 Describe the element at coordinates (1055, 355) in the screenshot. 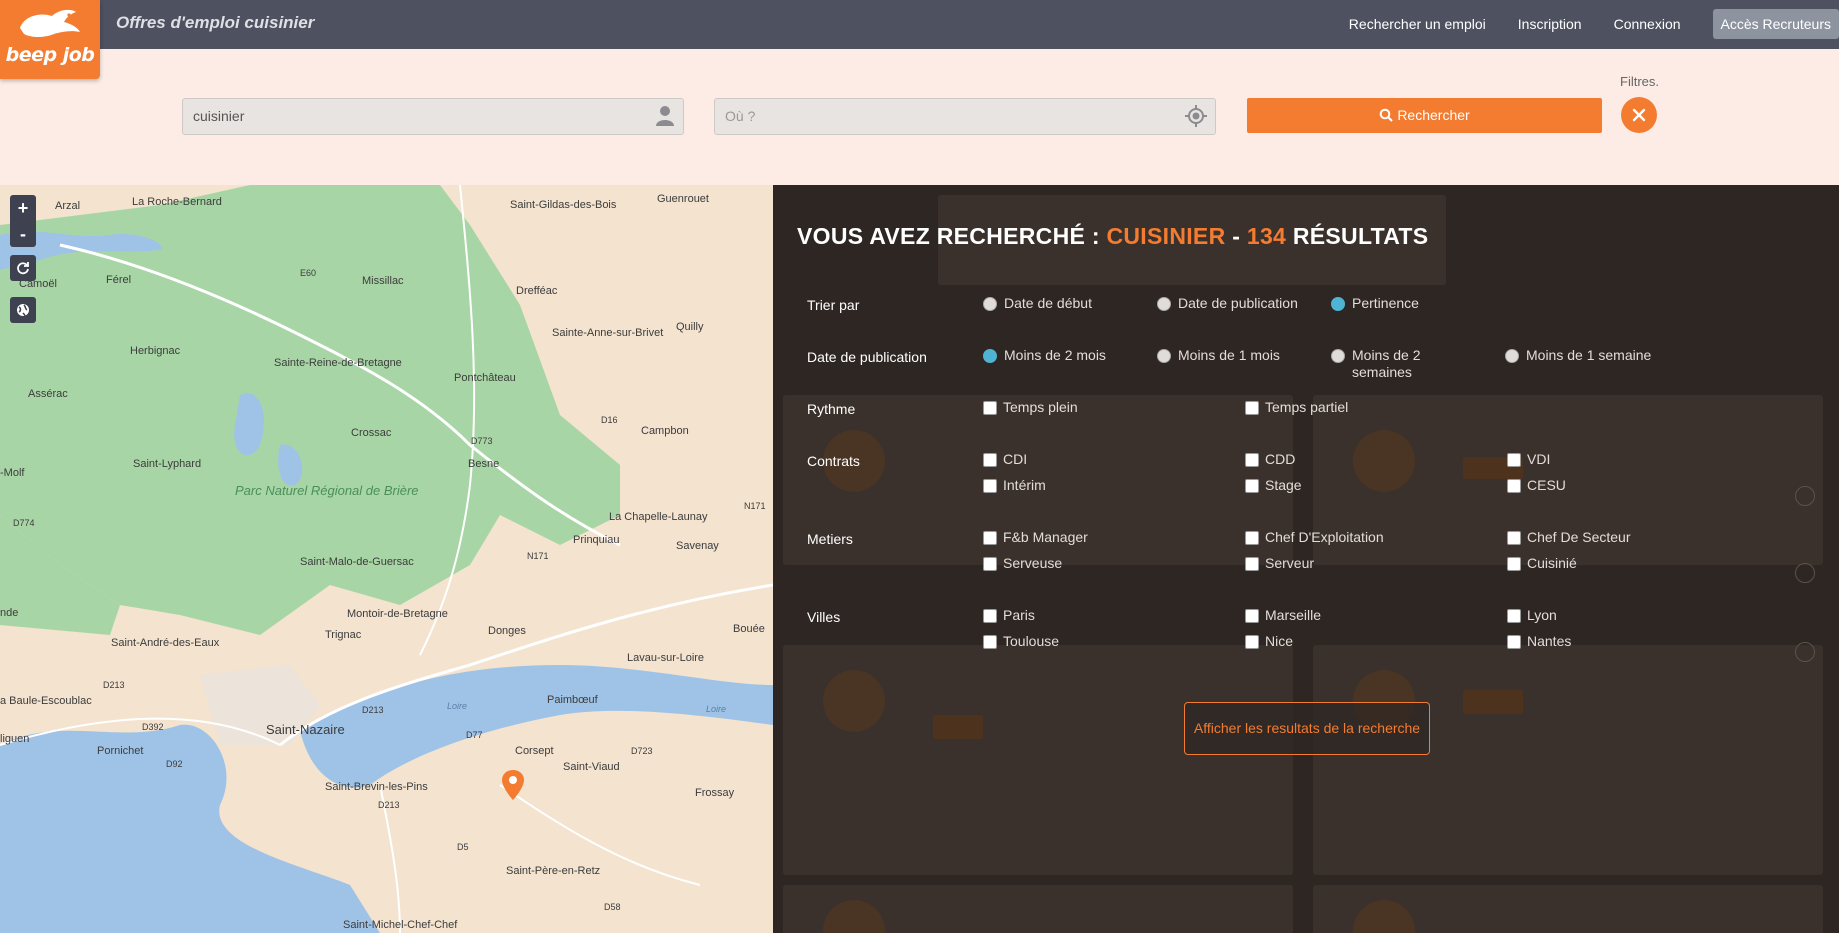

I see `option-label: Moins de 2 mois` at that location.